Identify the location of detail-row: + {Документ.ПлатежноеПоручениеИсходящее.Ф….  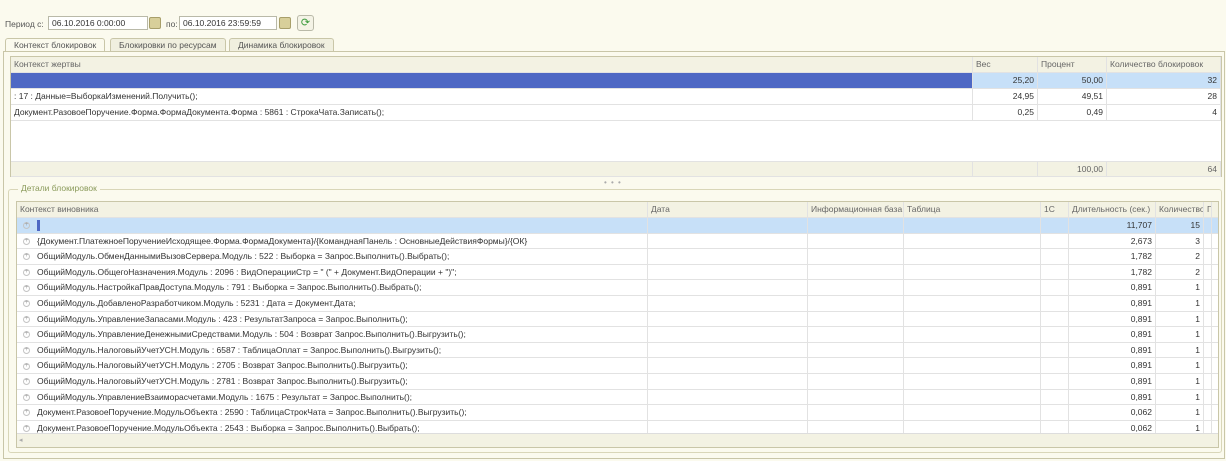
(617, 241).